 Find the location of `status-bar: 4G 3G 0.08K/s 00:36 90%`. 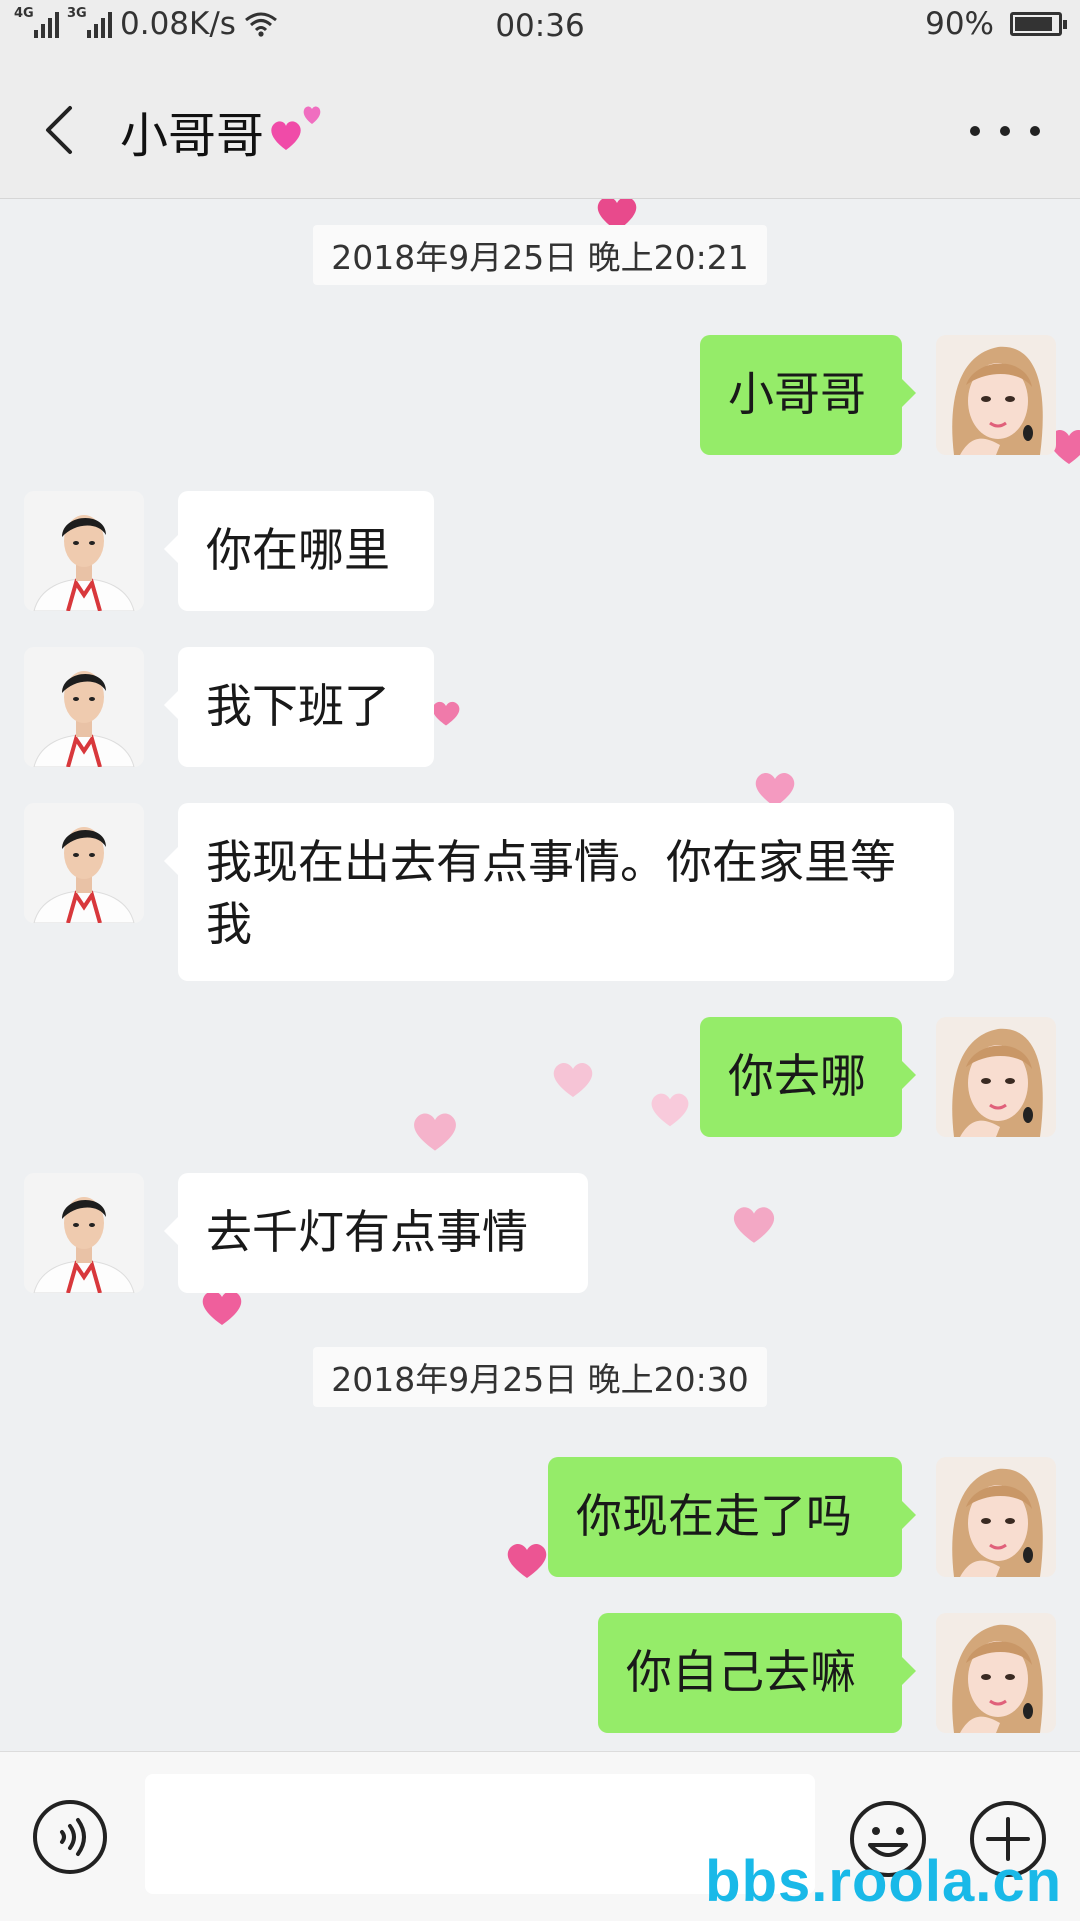

status-bar: 4G 3G 0.08K/s 00:36 90% is located at coordinates (540, 29).